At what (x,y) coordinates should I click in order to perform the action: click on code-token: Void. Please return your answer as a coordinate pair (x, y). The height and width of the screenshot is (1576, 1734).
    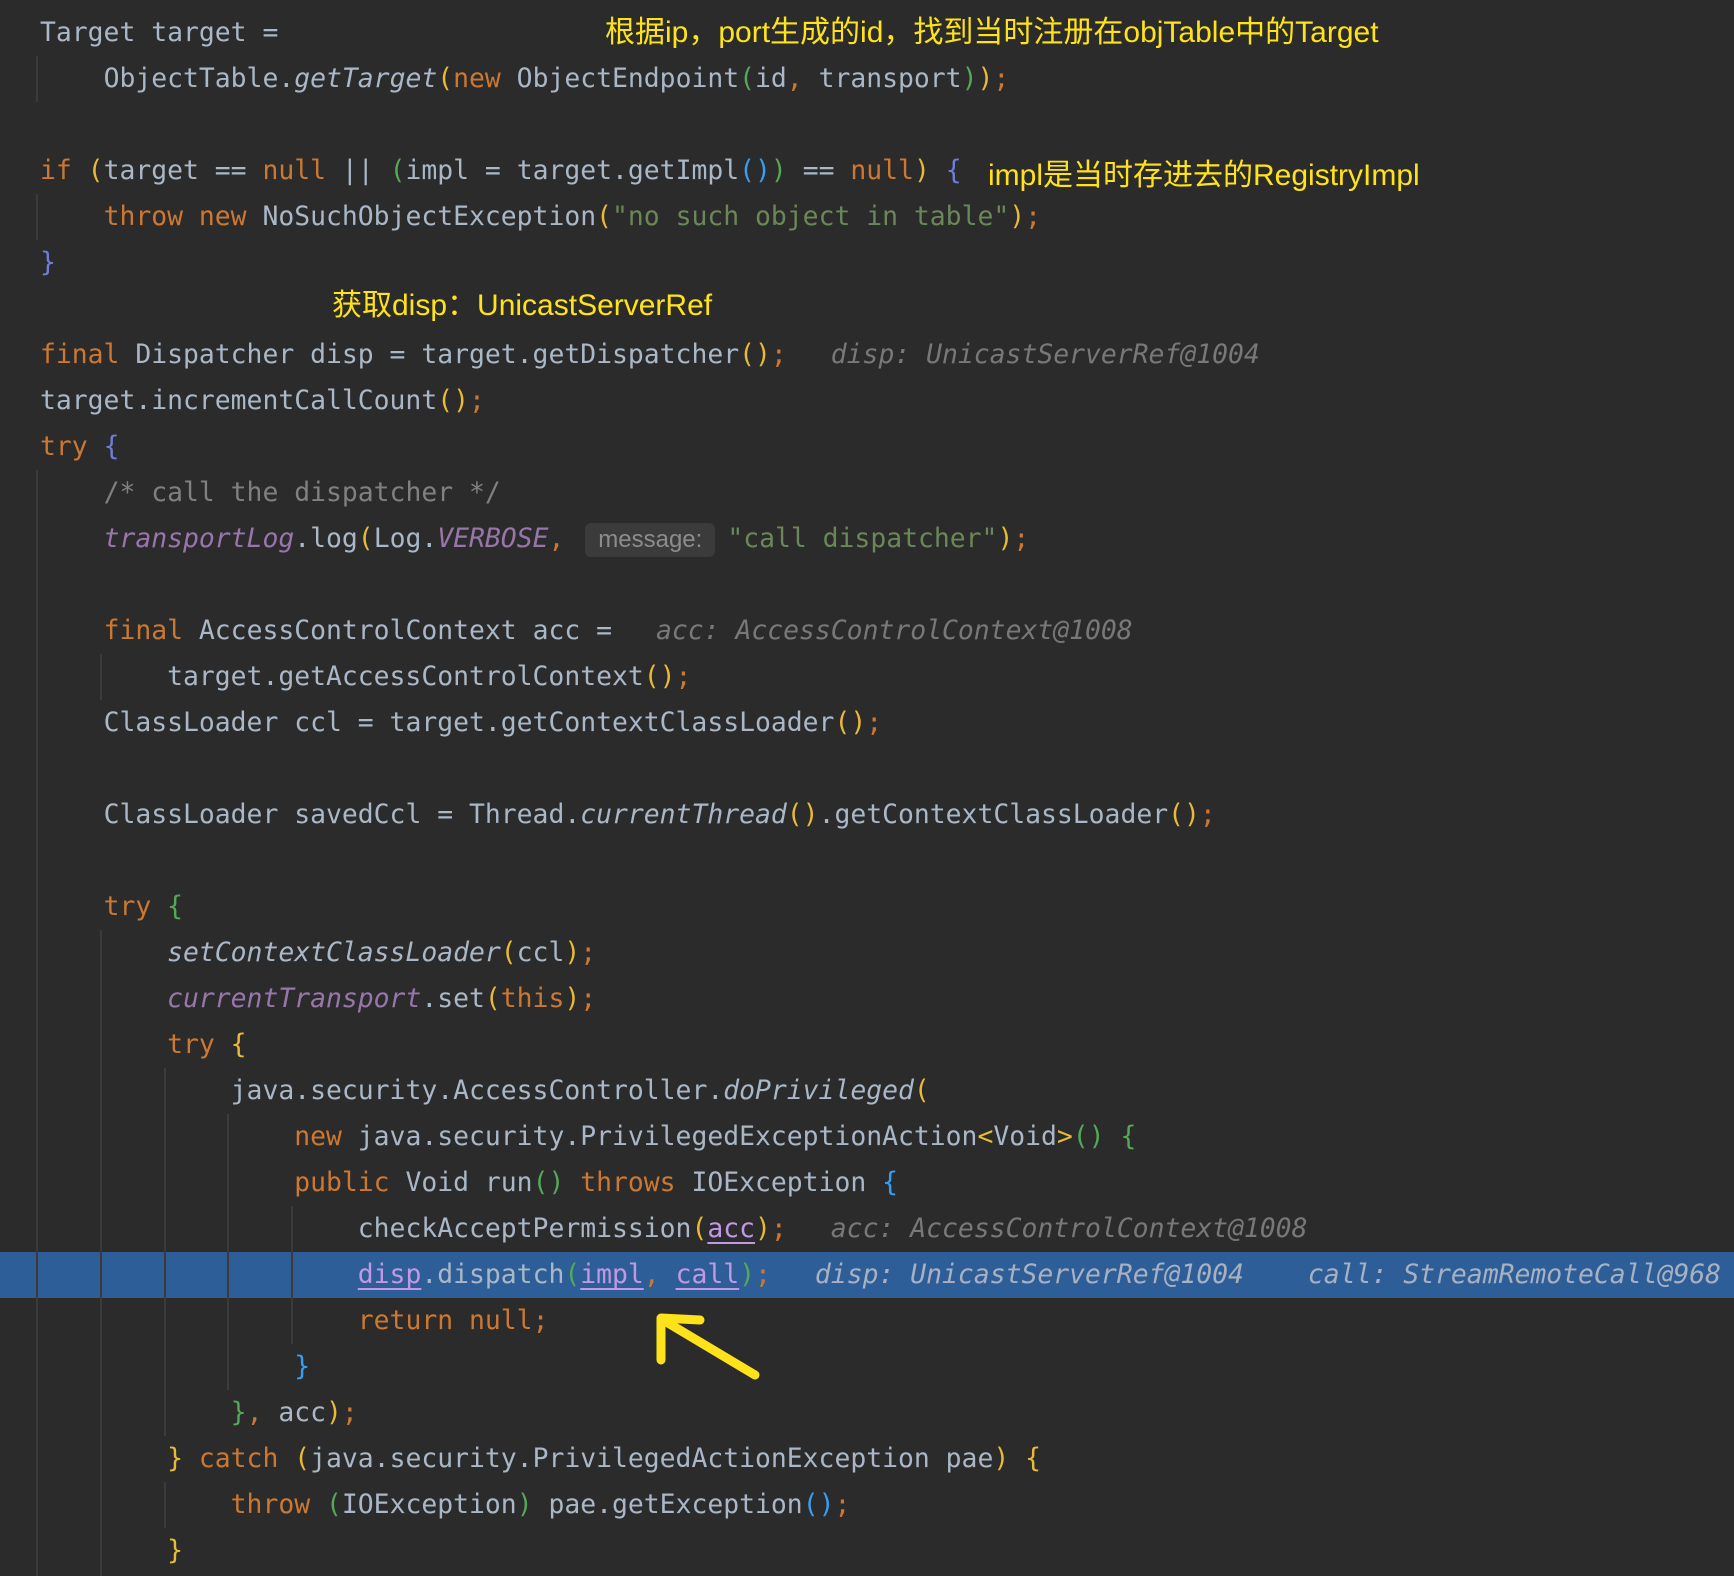
    Looking at the image, I should click on (1025, 1136).